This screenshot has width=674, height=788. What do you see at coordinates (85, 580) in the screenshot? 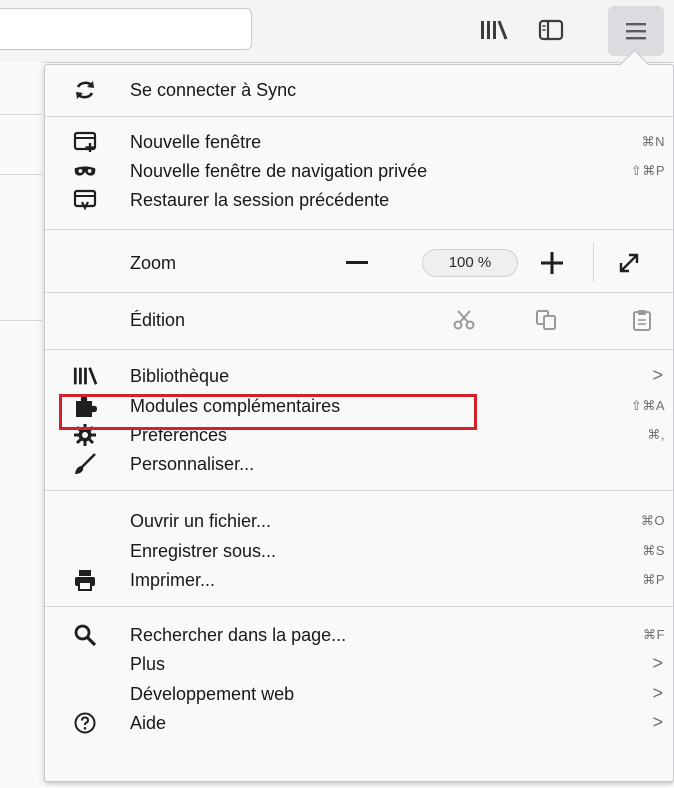
I see `printer-icon` at bounding box center [85, 580].